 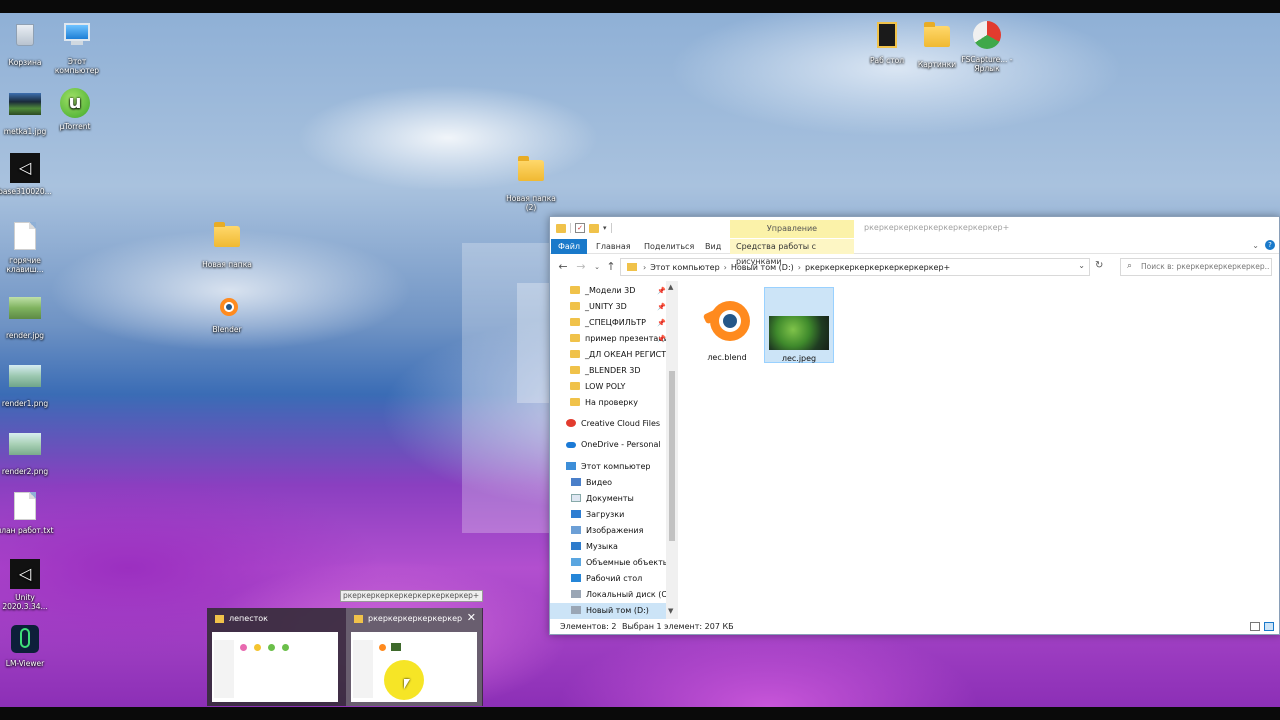 I want to click on desktop-icon-new-folder-2: Новая папка (2), so click(x=531, y=183).